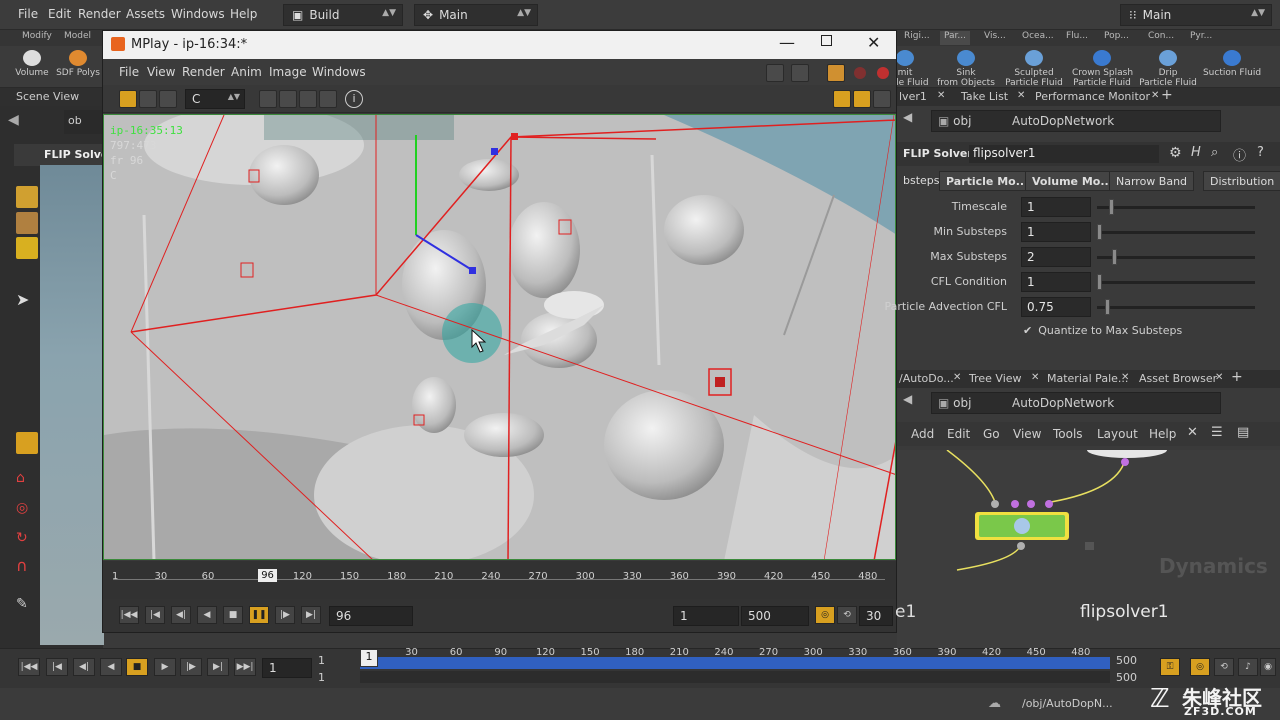 The height and width of the screenshot is (720, 1280). Describe the element at coordinates (775, 73) in the screenshot. I see `snapshot-icon` at that location.